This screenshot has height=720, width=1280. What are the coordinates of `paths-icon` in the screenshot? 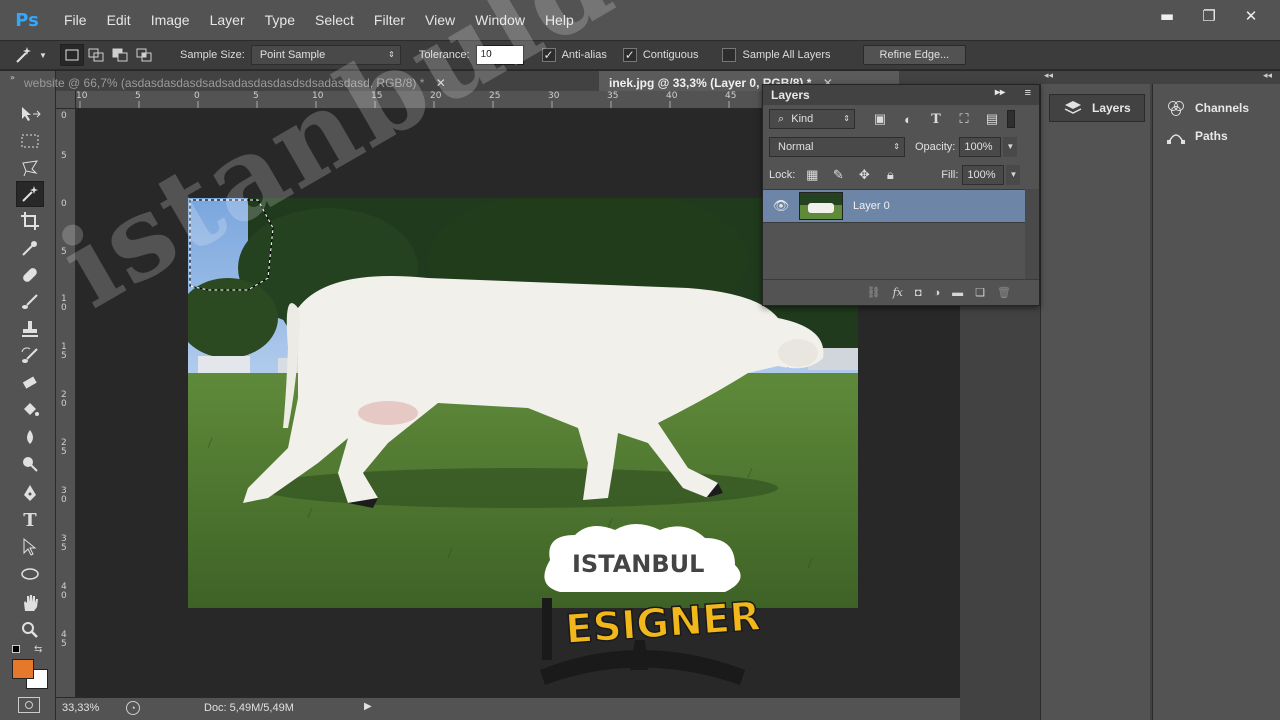 It's located at (1176, 139).